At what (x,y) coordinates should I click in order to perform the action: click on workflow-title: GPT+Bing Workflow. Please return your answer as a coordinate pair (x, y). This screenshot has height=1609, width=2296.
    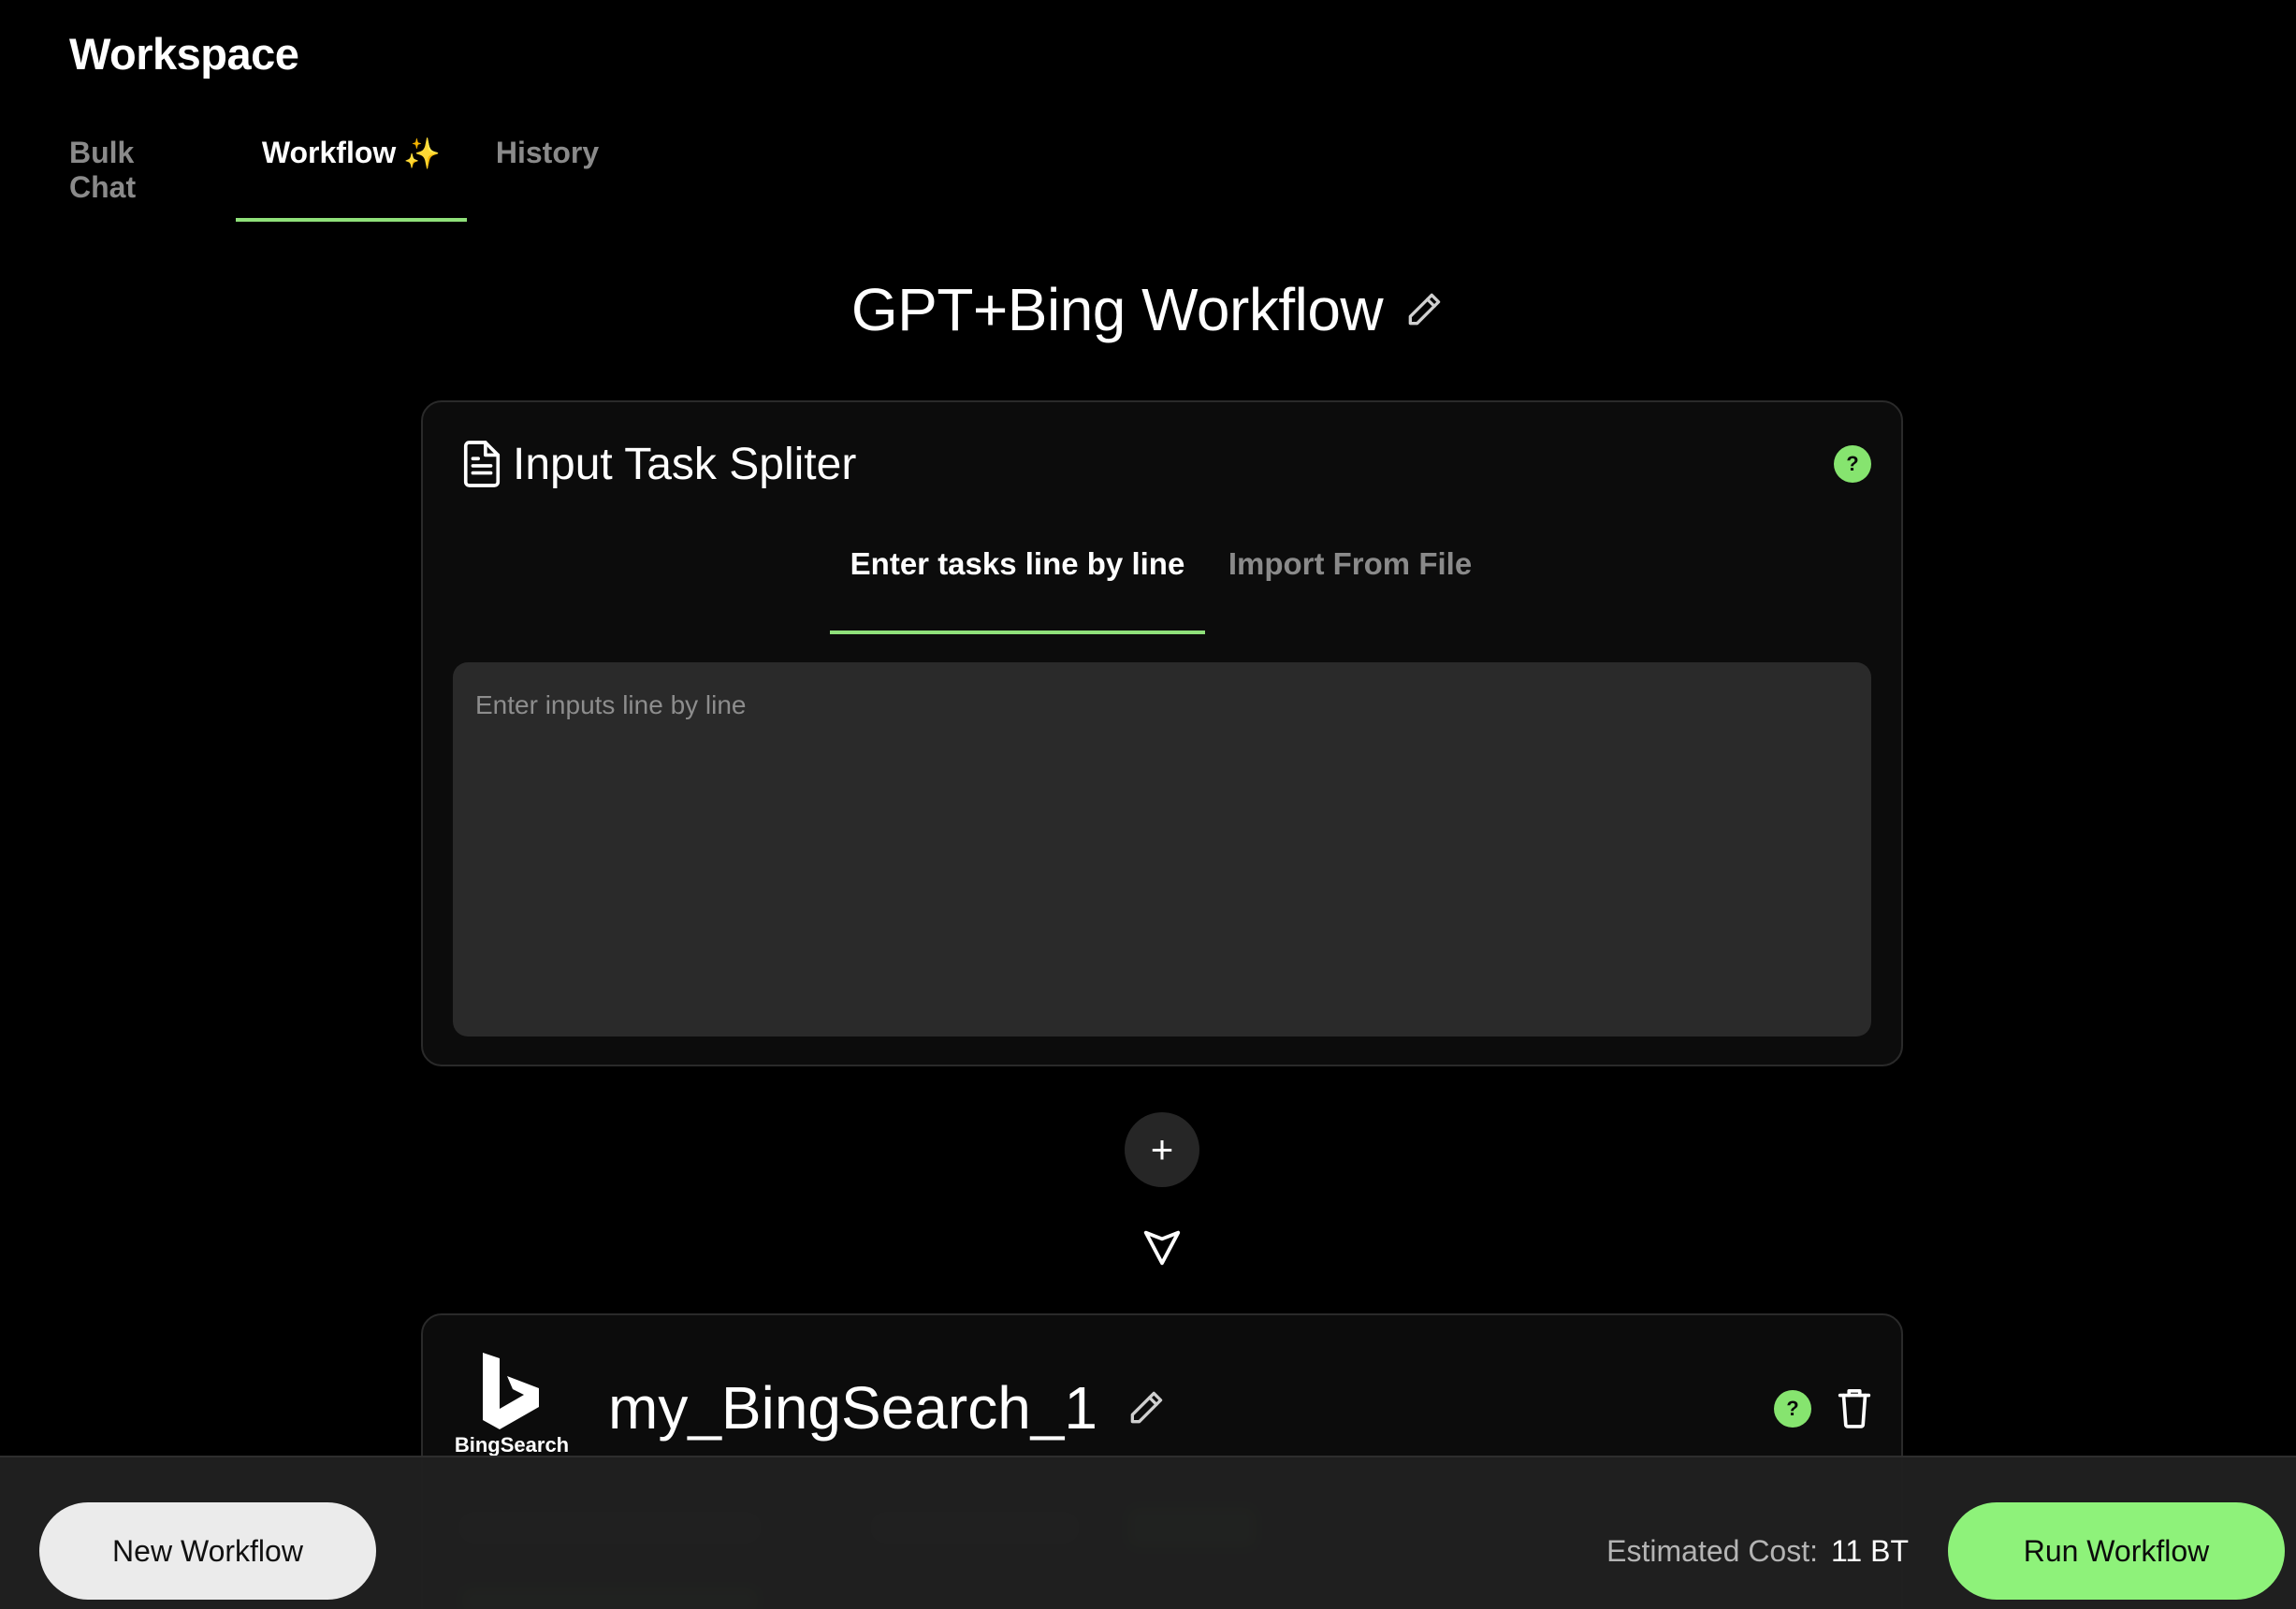
    Looking at the image, I should click on (1117, 309).